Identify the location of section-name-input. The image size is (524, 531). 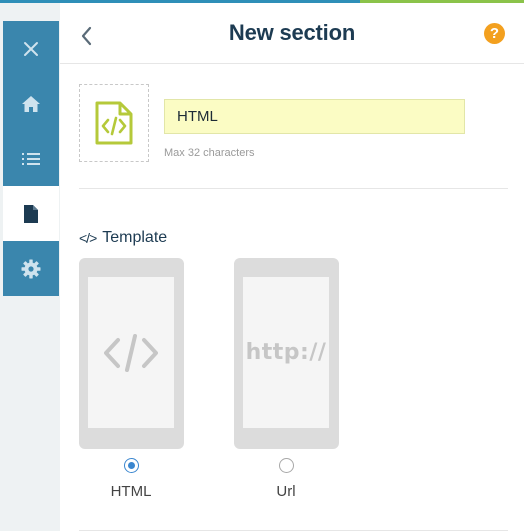
(314, 116).